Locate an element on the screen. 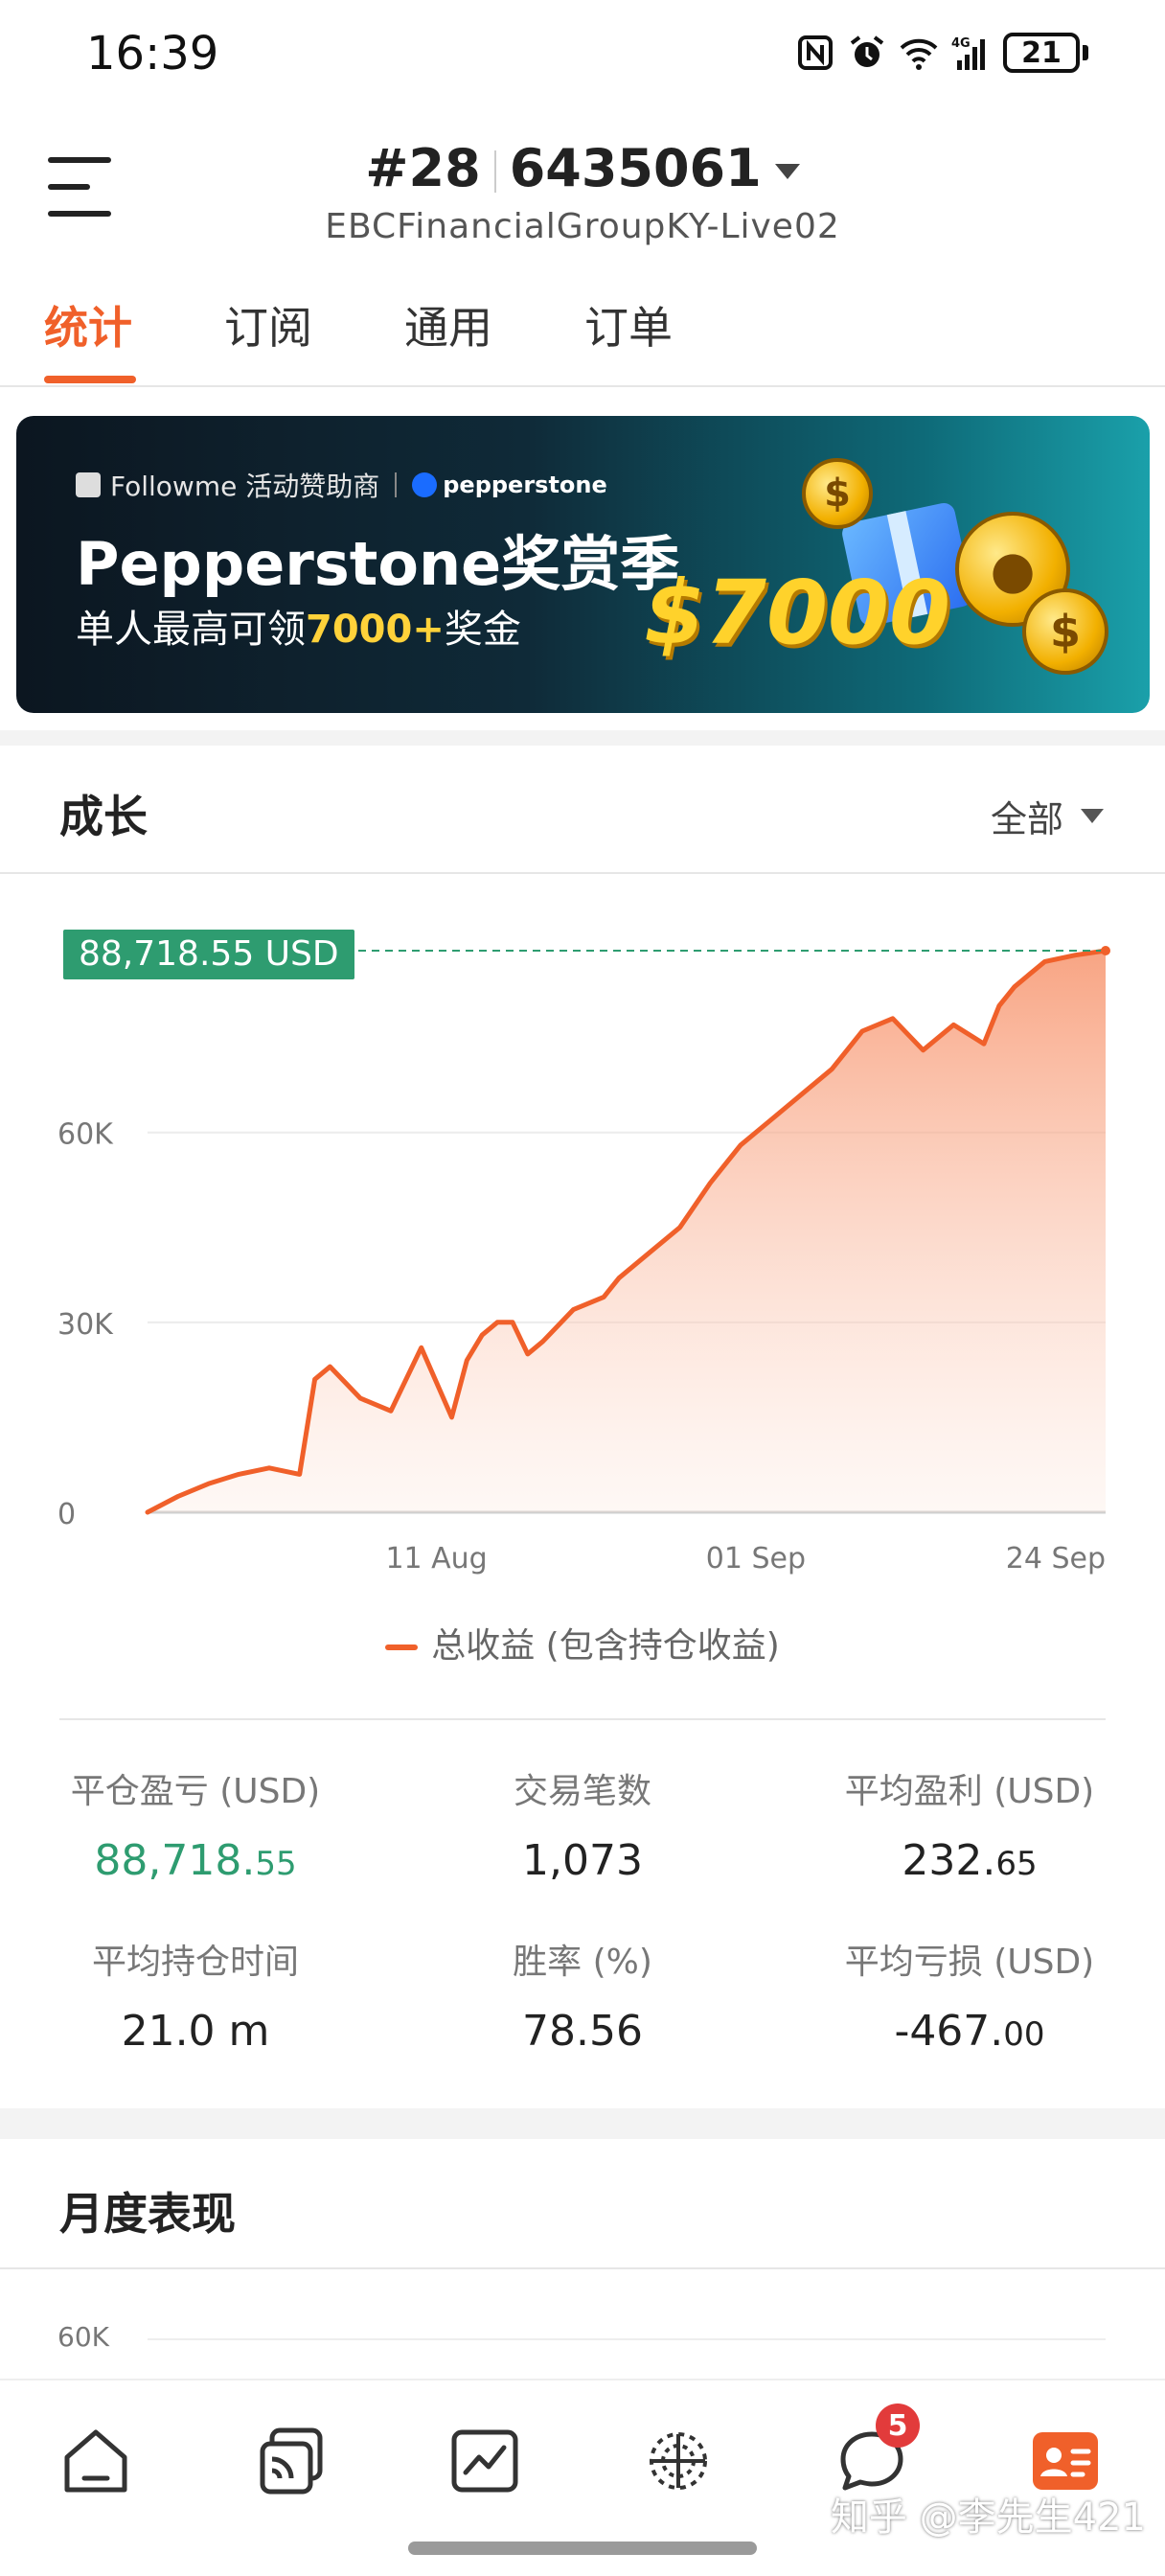 This screenshot has height=2576, width=1165. message-badge: 5 is located at coordinates (898, 2426).